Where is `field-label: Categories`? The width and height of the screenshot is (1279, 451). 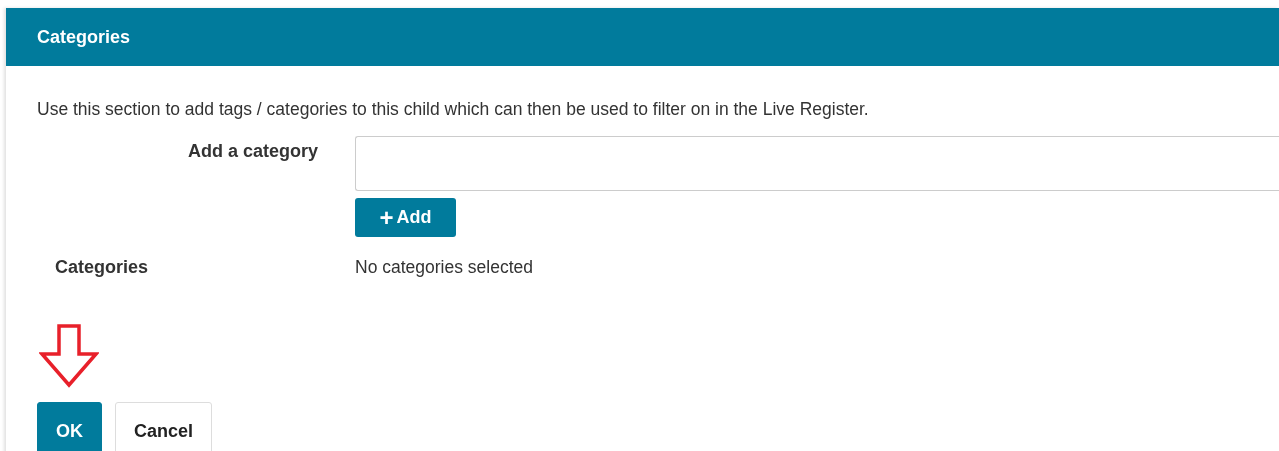
field-label: Categories is located at coordinates (102, 267).